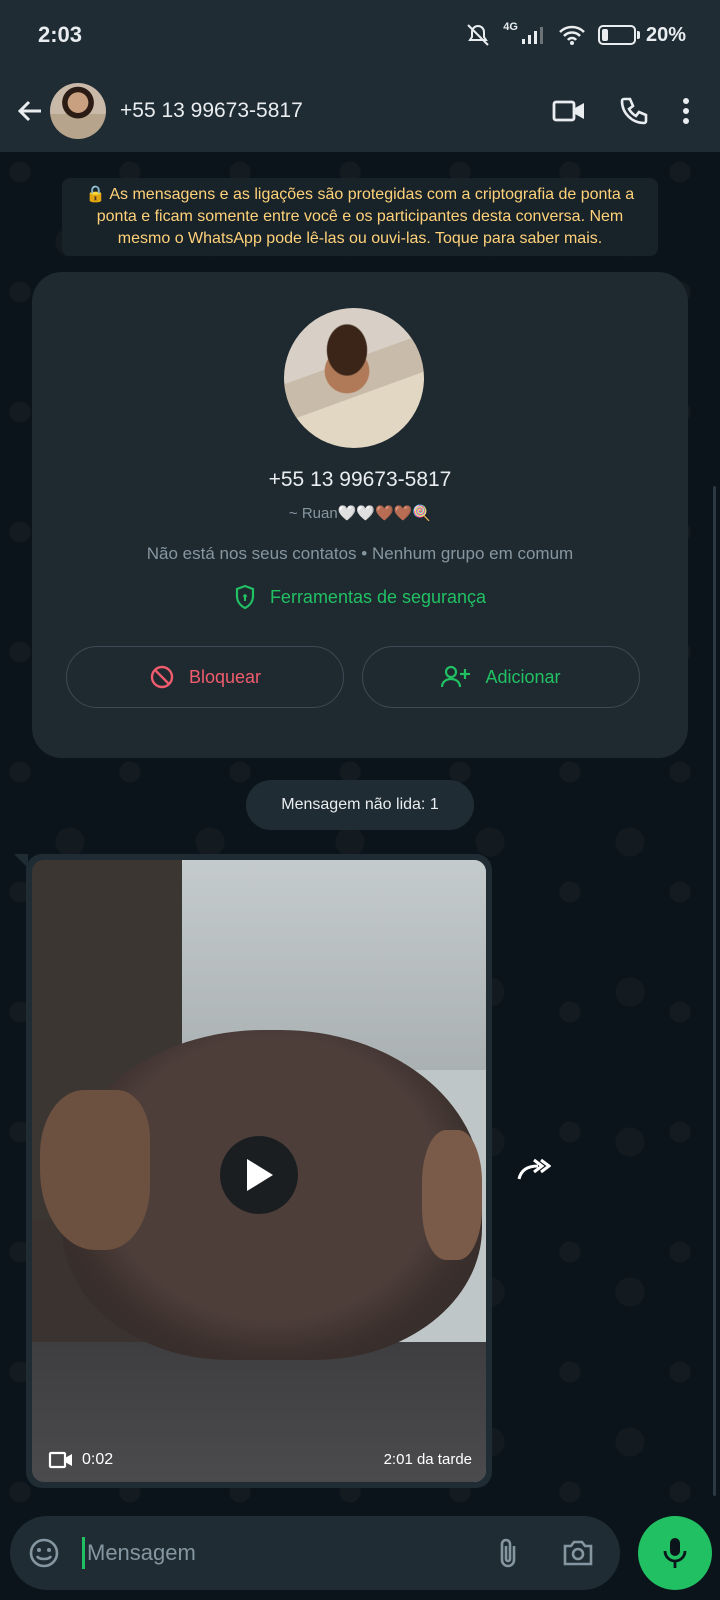  I want to click on status-bar: 2:03 4G 20%, so click(360, 35).